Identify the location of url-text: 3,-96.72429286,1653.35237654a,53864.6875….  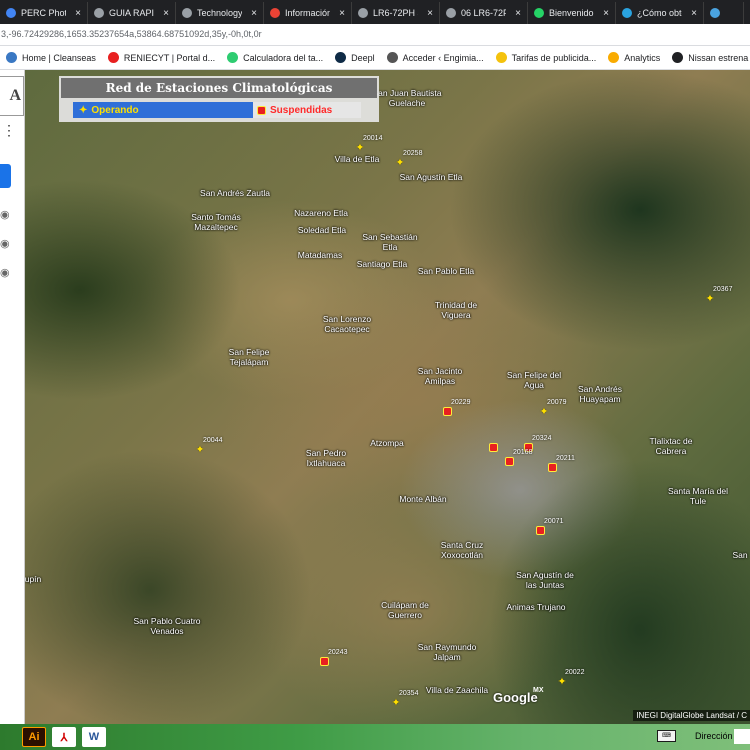
(131, 34).